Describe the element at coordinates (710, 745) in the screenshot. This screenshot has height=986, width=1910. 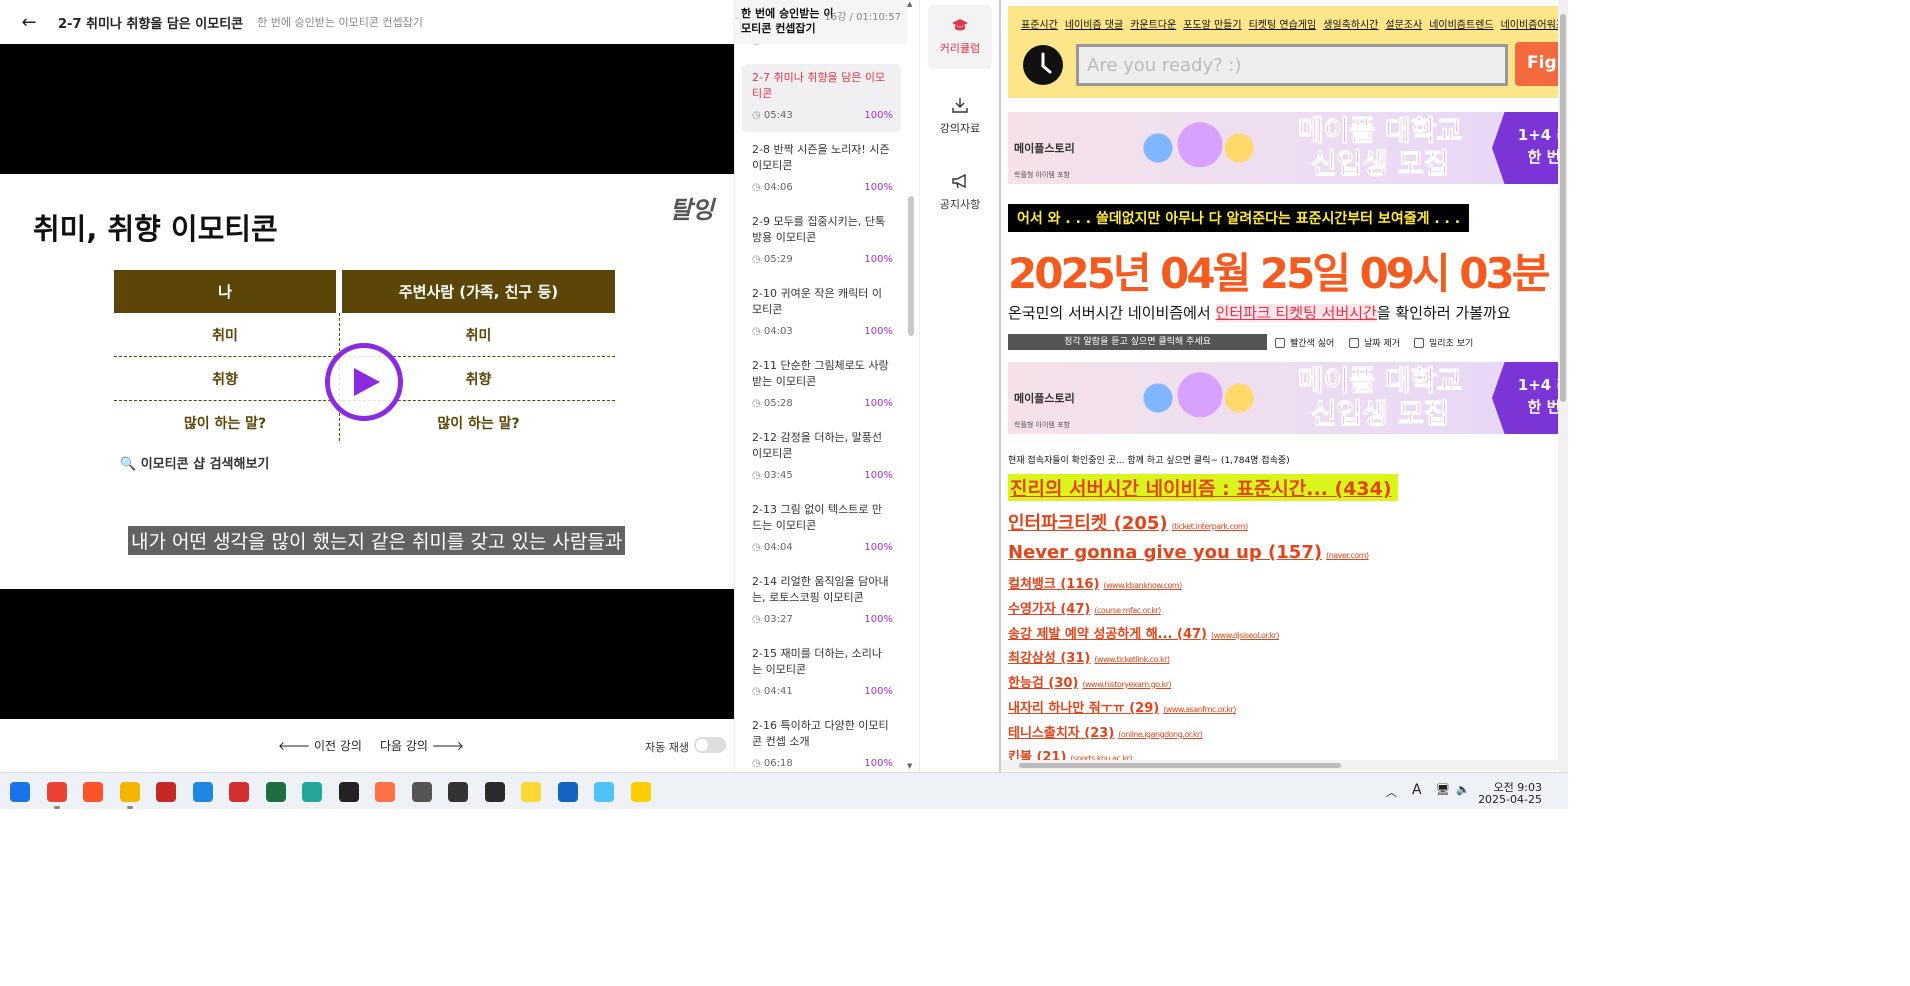
I see `autoplay-toggle` at that location.